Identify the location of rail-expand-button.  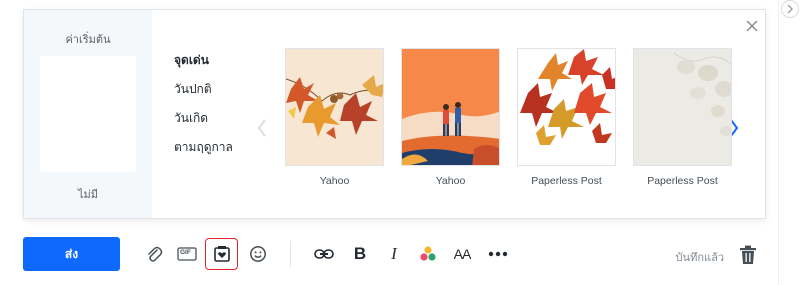
(790, 9).